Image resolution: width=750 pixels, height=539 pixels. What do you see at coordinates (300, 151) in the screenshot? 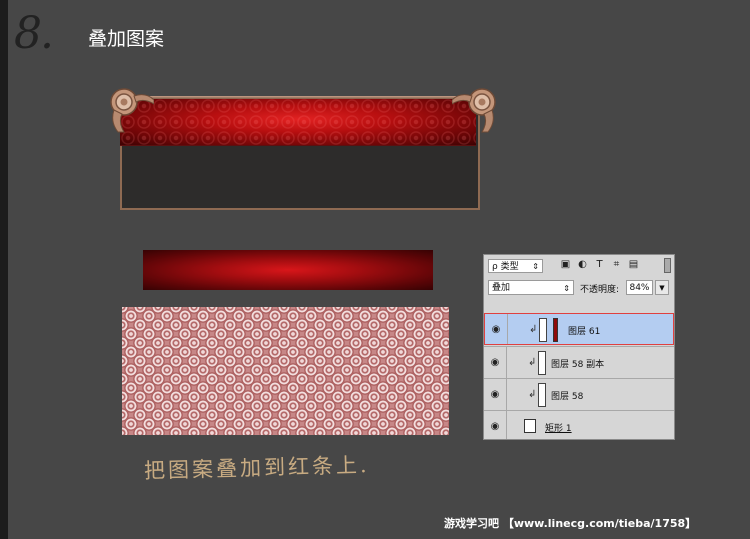
I see `decorative-frame-preview` at bounding box center [300, 151].